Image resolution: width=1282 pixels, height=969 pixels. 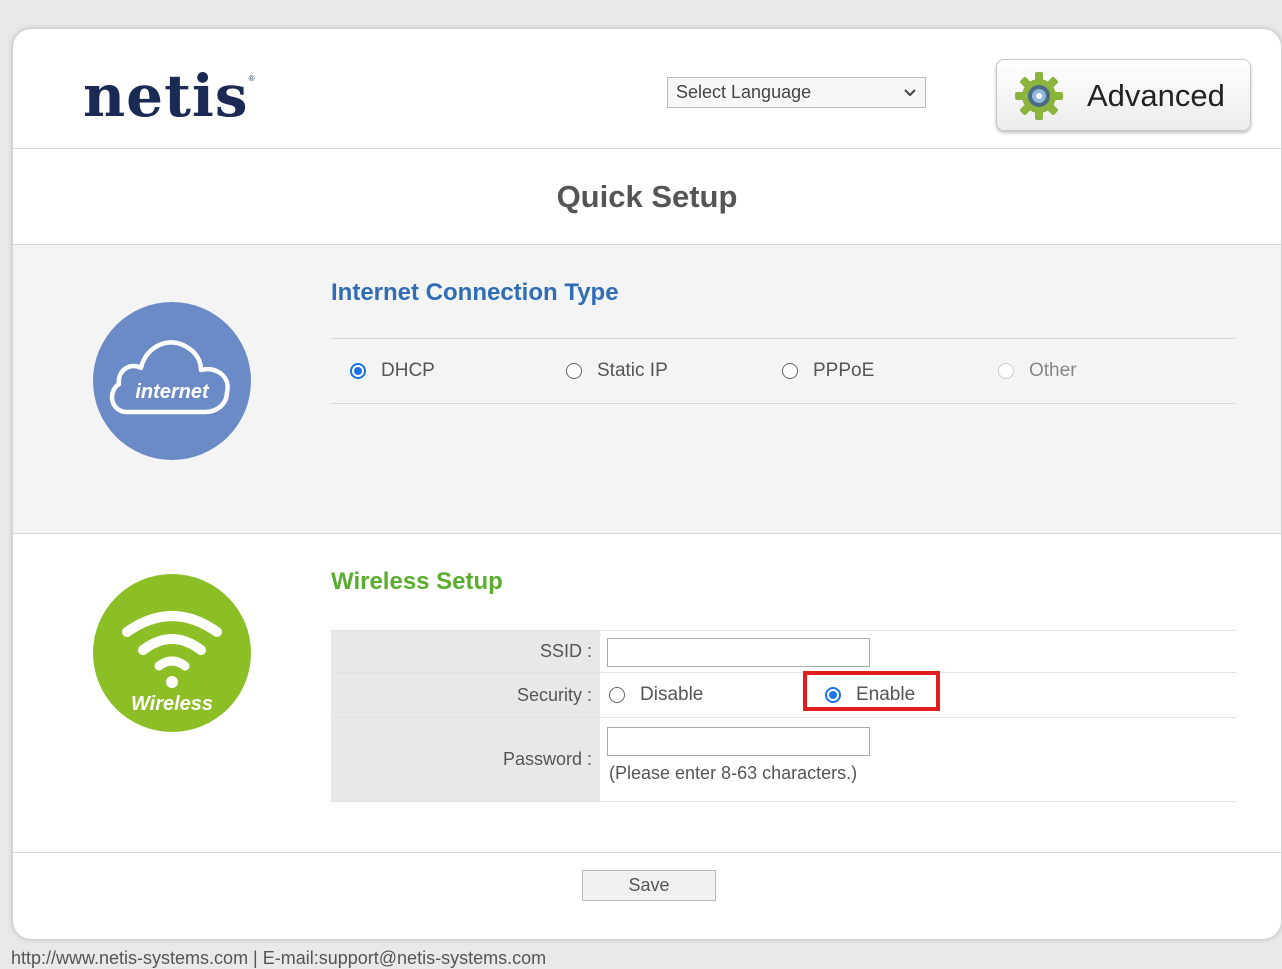 What do you see at coordinates (672, 694) in the screenshot?
I see `radio-security-disable-label: Disable` at bounding box center [672, 694].